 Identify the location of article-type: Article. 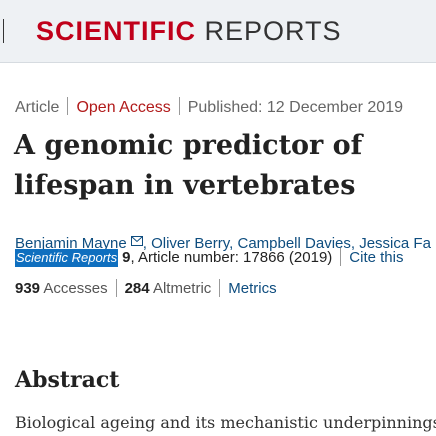
(37, 107).